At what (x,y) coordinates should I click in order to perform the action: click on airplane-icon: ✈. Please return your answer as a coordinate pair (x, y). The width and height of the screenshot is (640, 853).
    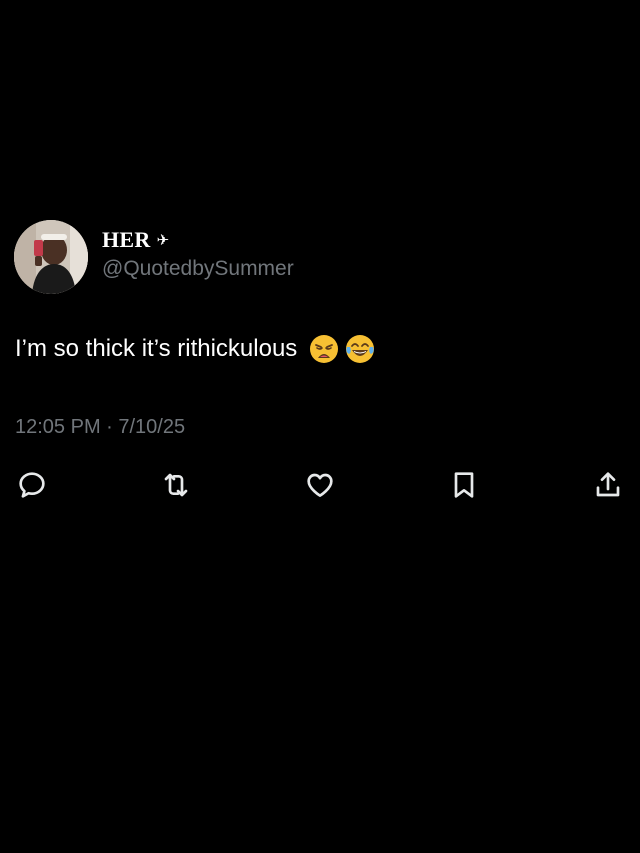
    Looking at the image, I should click on (163, 240).